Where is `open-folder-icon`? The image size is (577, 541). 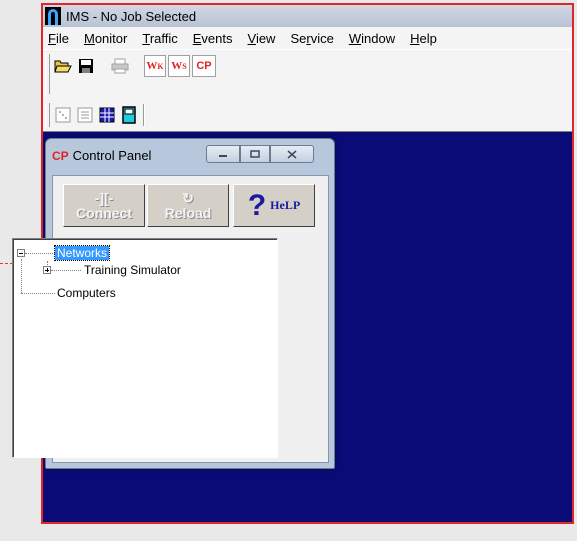
open-folder-icon is located at coordinates (63, 66).